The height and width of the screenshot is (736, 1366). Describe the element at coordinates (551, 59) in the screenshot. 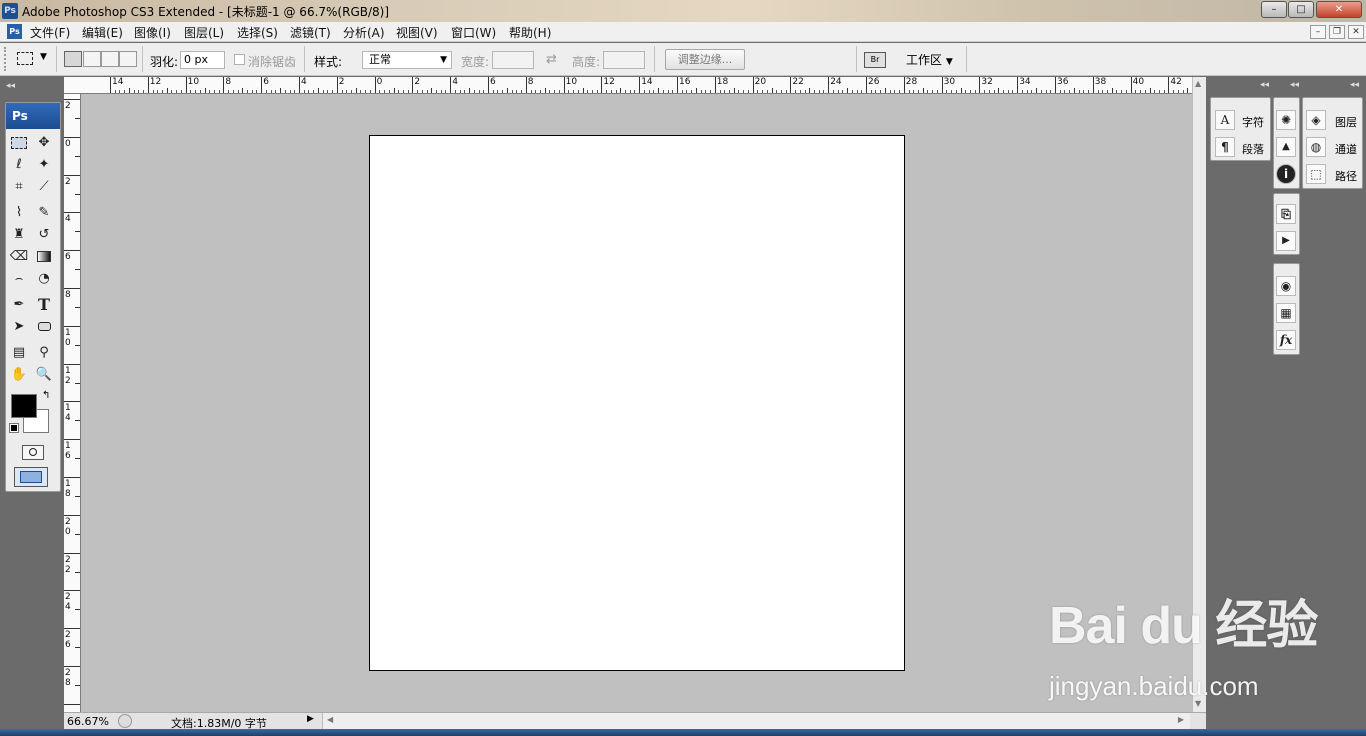

I see `swap-dimensions-icon: ⇄` at that location.